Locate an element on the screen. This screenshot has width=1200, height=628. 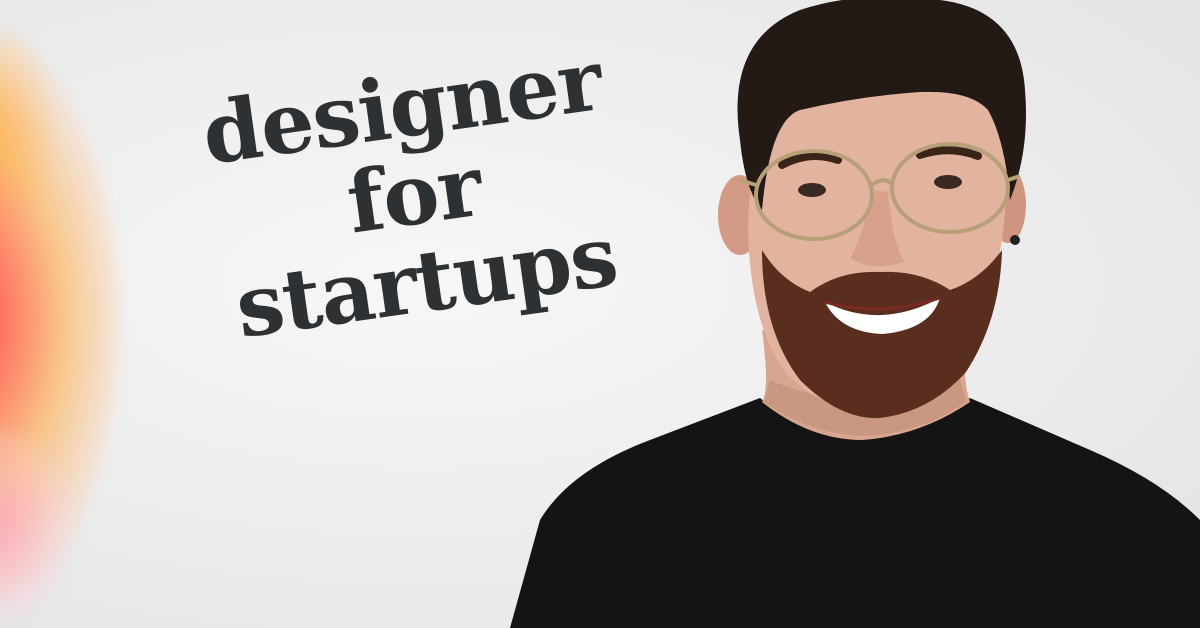
earring is located at coordinates (1015, 240).